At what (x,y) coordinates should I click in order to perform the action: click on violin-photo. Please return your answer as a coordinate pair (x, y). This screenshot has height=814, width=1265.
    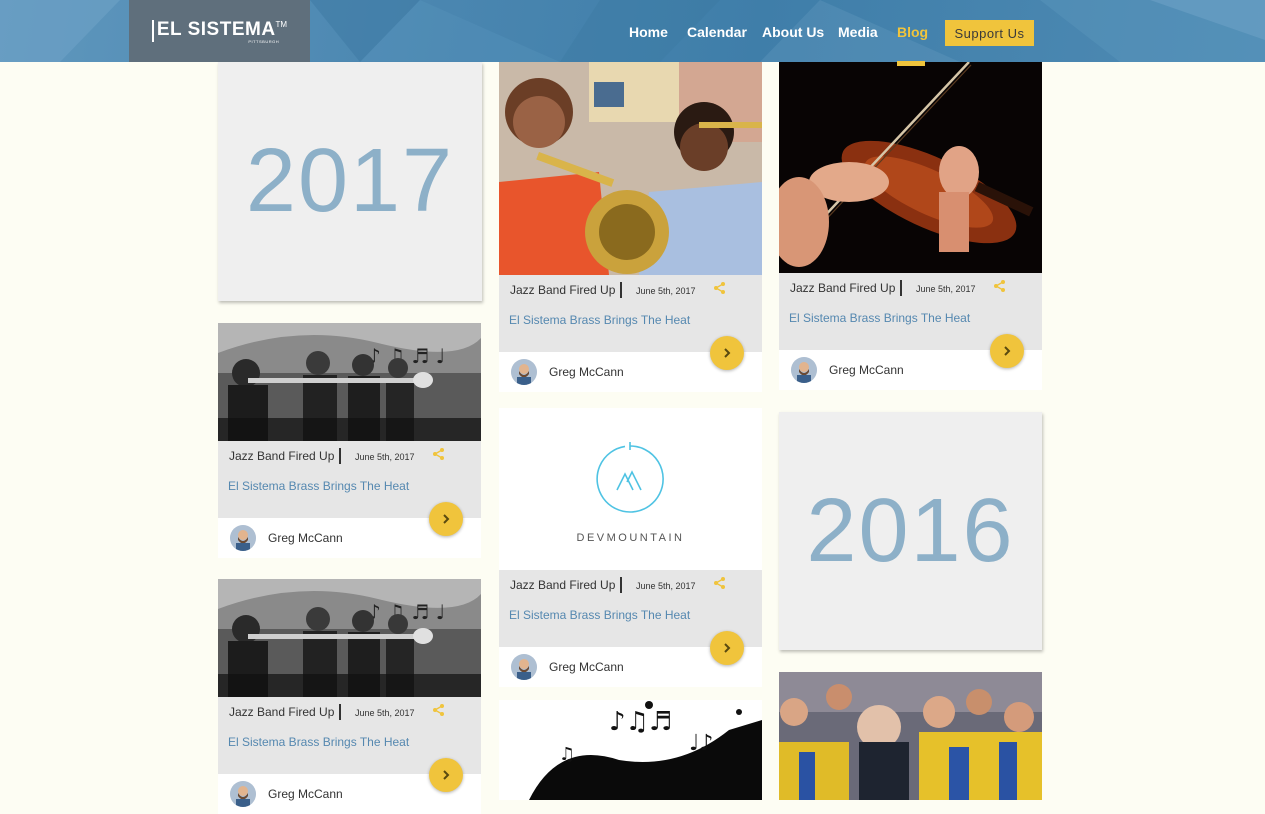
    Looking at the image, I should click on (910, 167).